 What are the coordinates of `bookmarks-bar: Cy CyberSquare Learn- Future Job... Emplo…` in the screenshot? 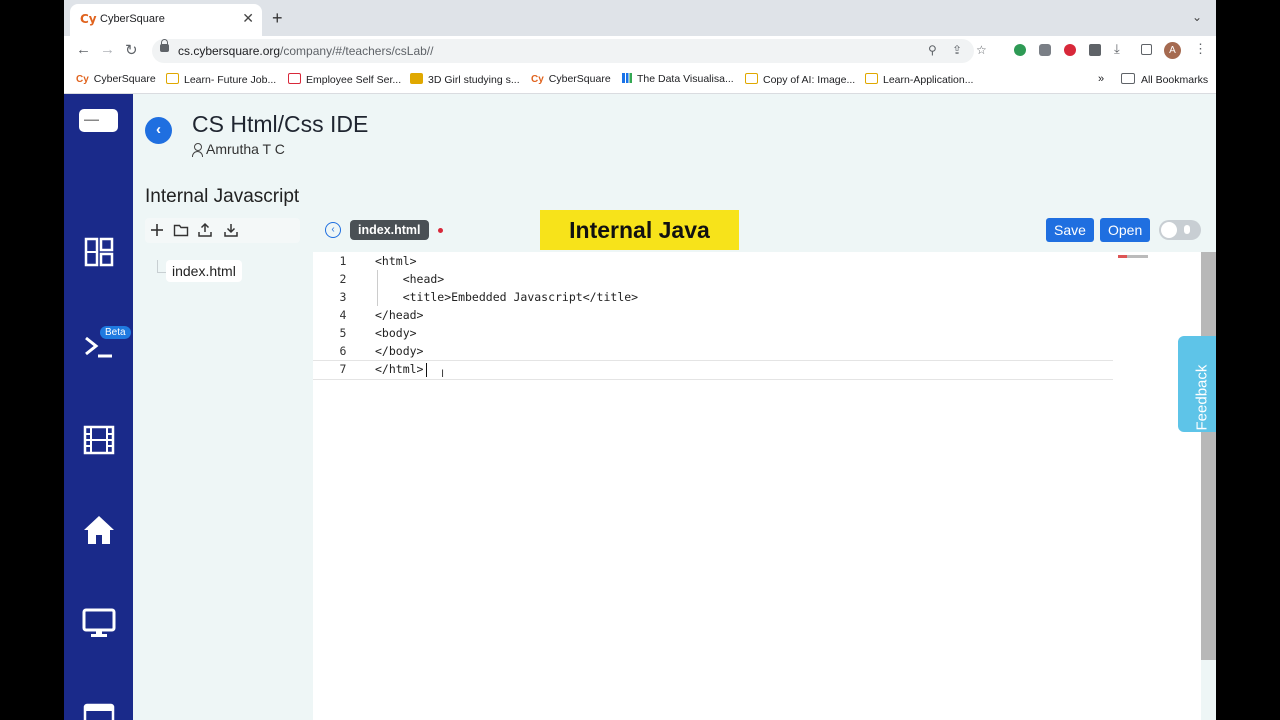 It's located at (640, 80).